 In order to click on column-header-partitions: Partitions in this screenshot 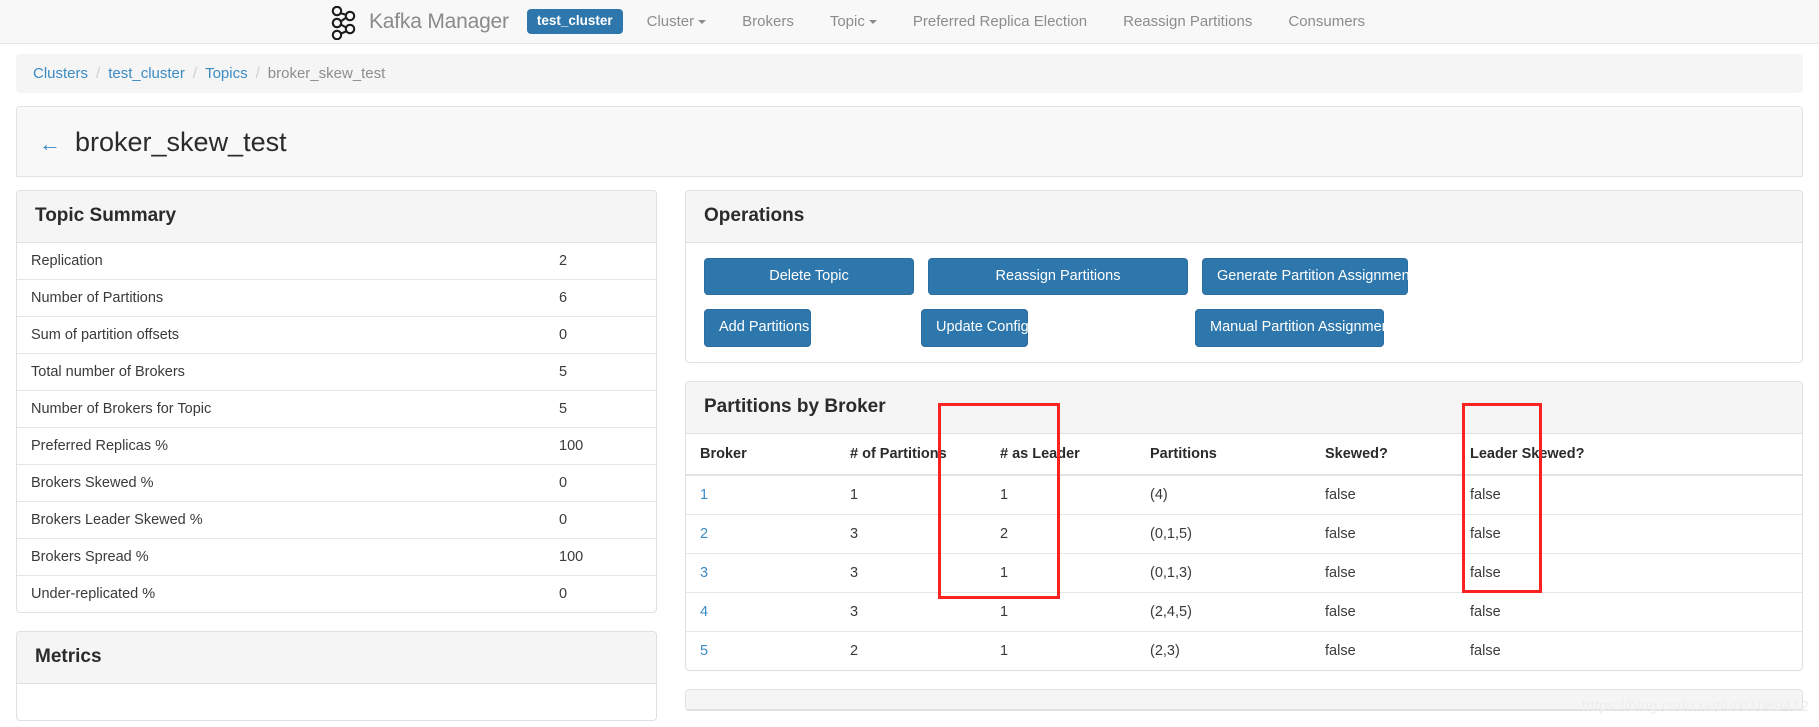, I will do `click(1223, 454)`.